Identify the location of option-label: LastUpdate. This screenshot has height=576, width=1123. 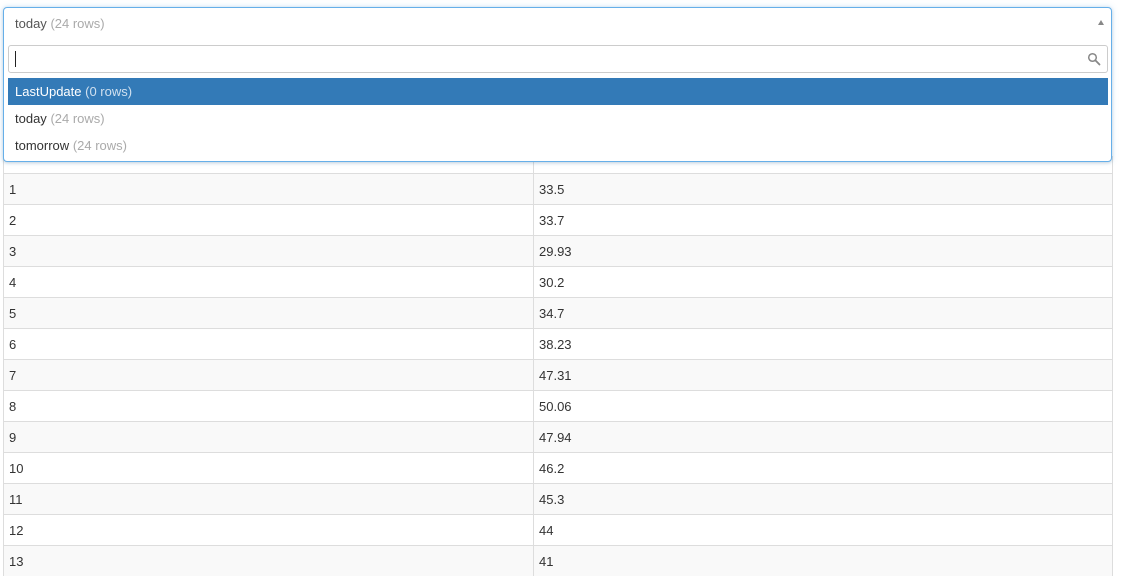
(48, 91).